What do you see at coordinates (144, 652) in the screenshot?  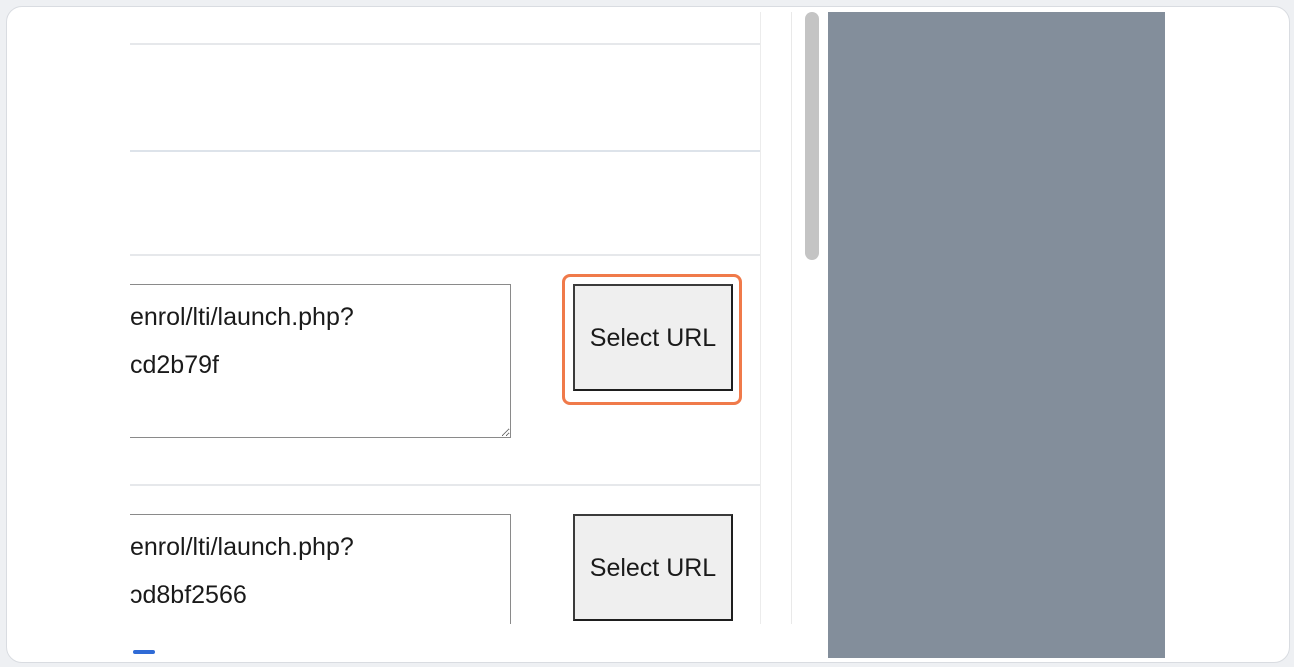 I see `partial-link-mark` at bounding box center [144, 652].